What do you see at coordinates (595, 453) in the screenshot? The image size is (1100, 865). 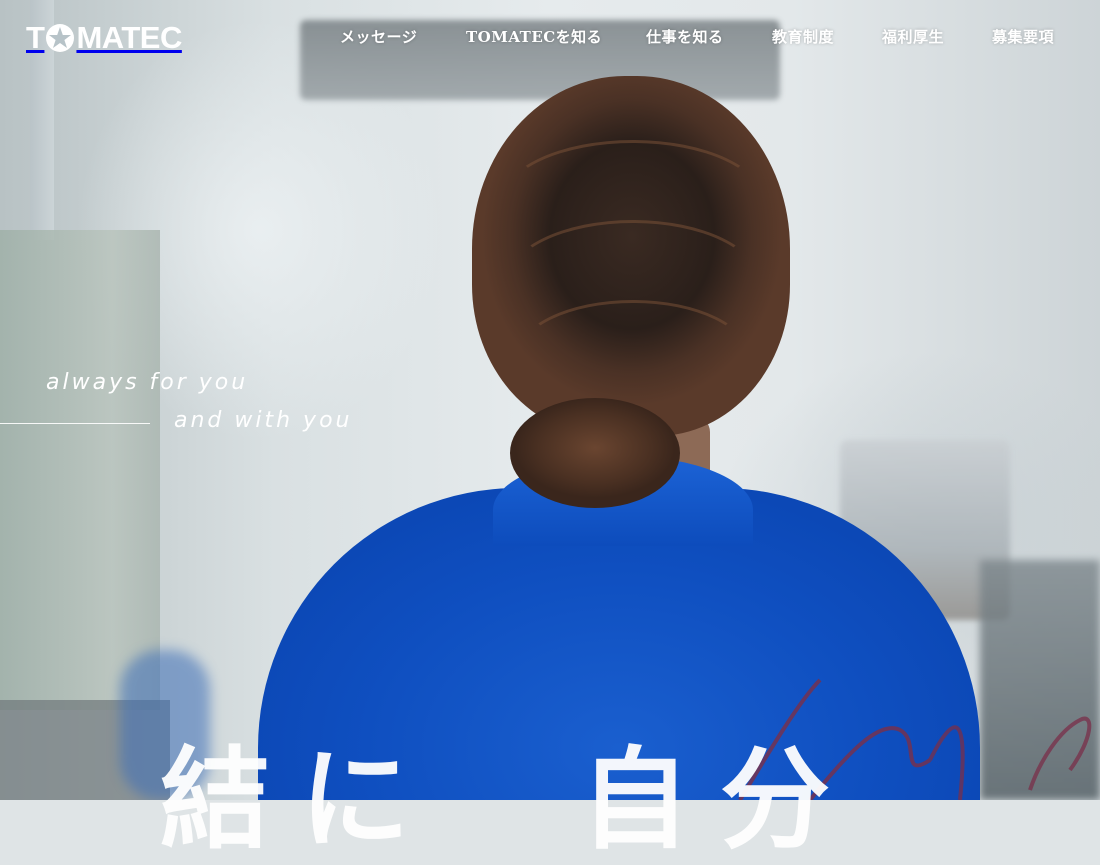 I see `worker-hair-bun` at bounding box center [595, 453].